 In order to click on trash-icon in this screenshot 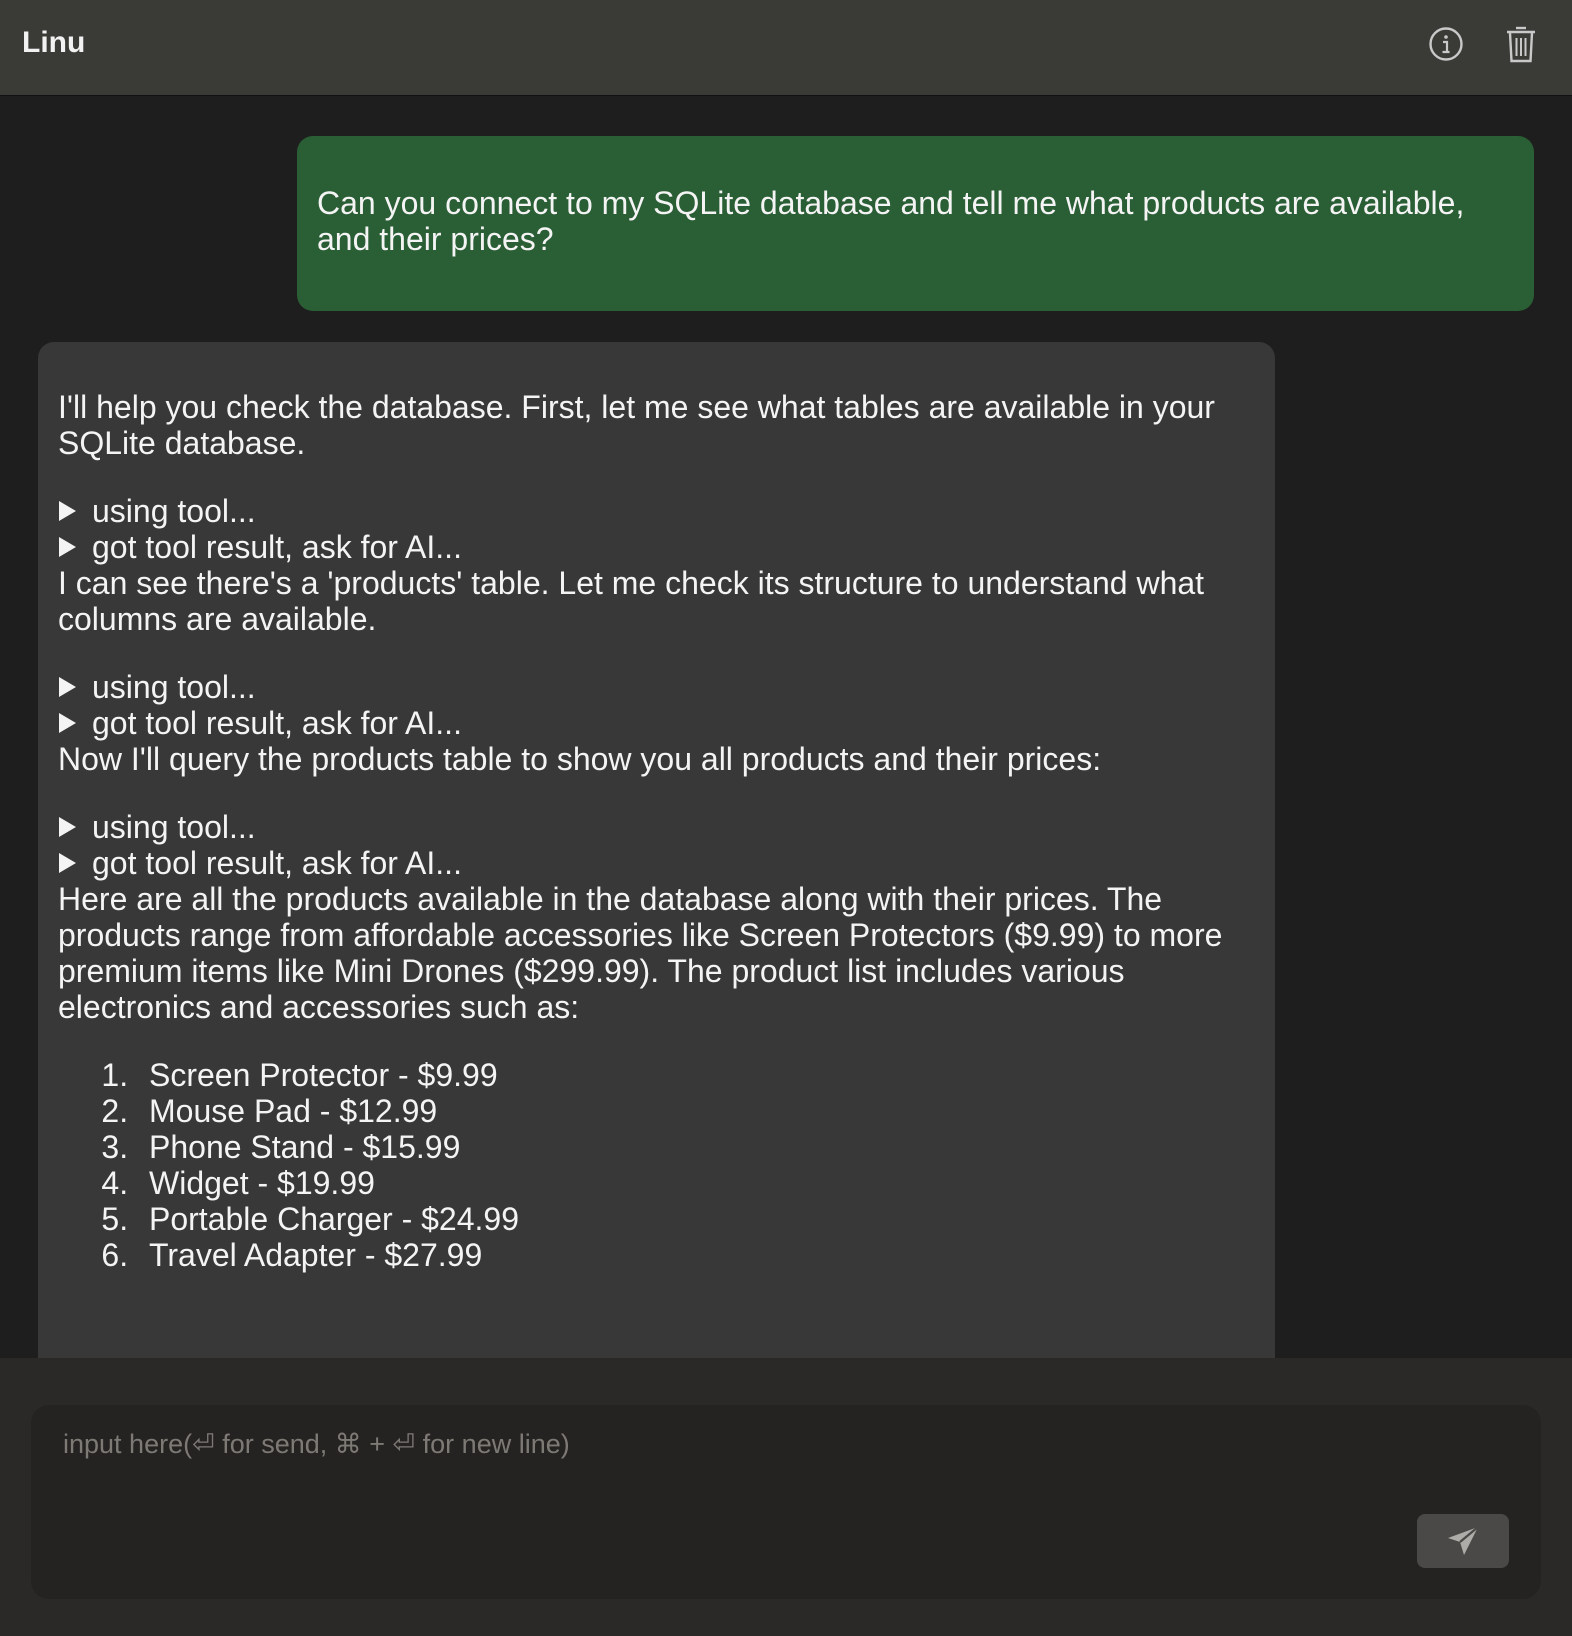, I will do `click(1521, 44)`.